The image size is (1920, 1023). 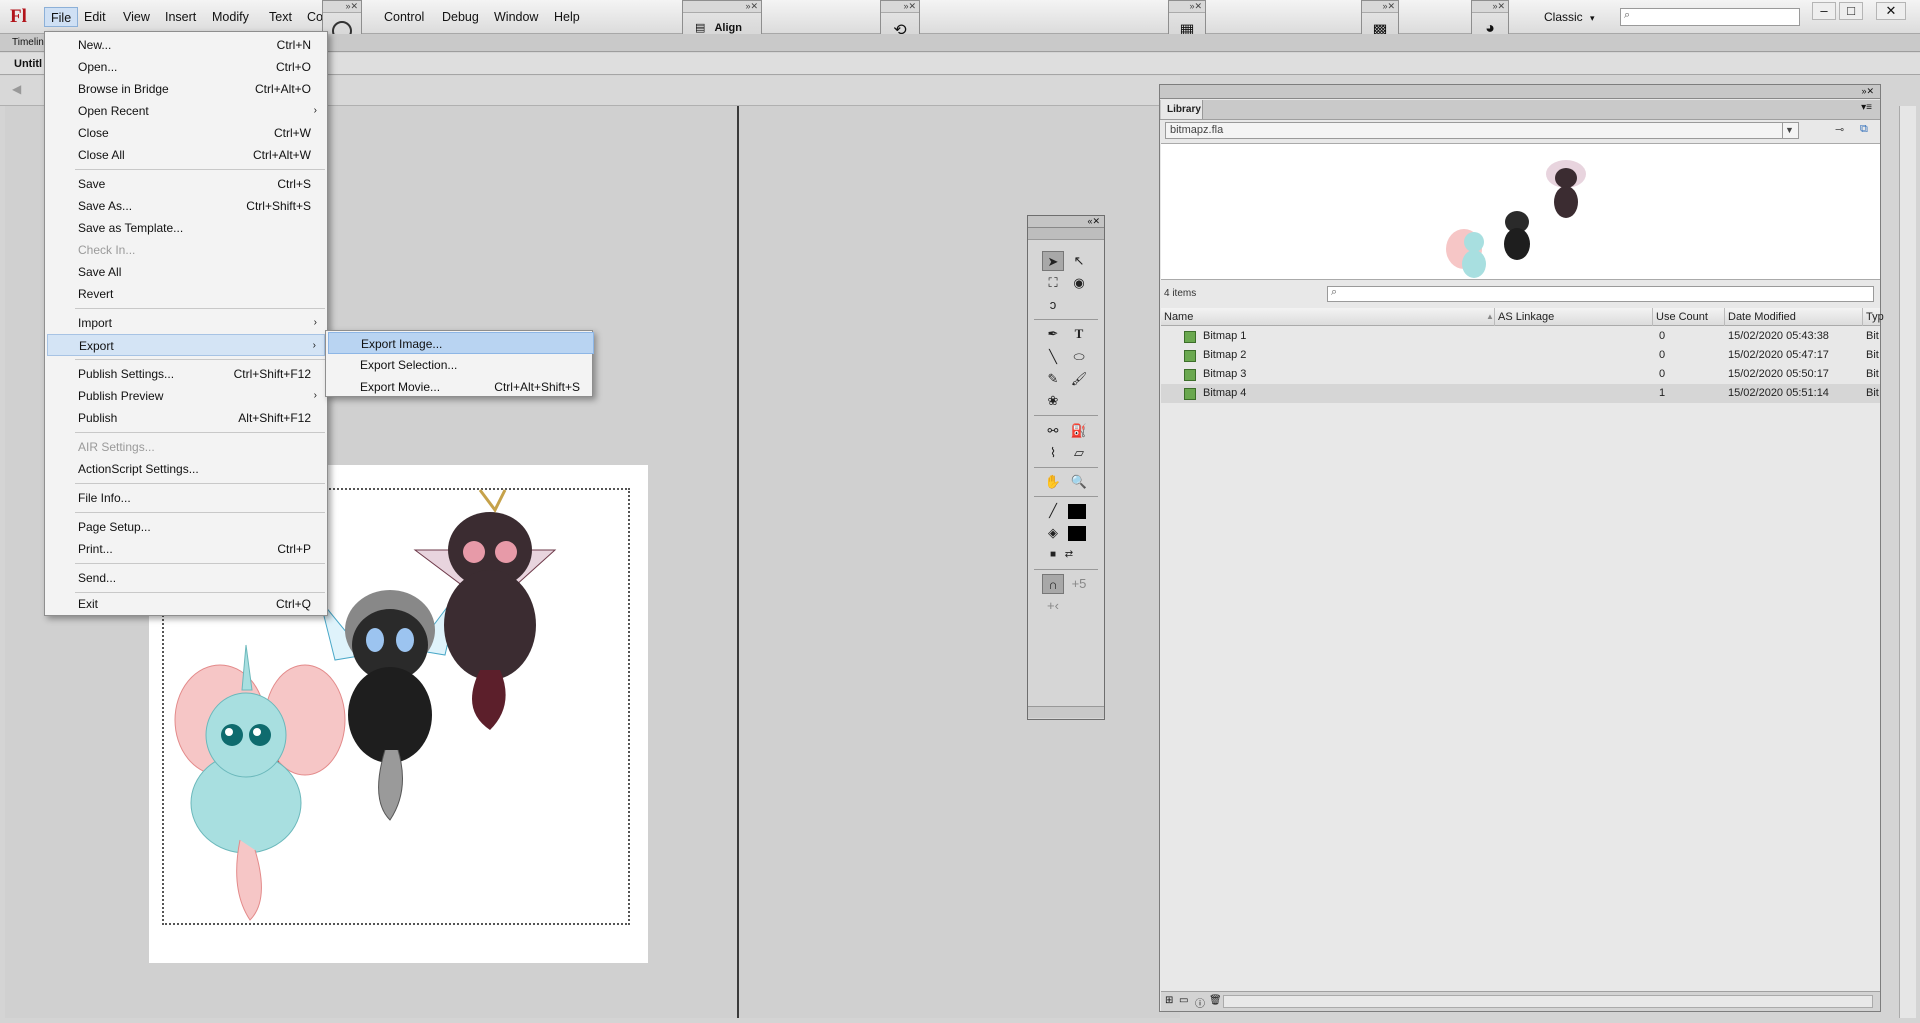 What do you see at coordinates (1520, 92) in the screenshot?
I see `library-panel-header: »✕` at bounding box center [1520, 92].